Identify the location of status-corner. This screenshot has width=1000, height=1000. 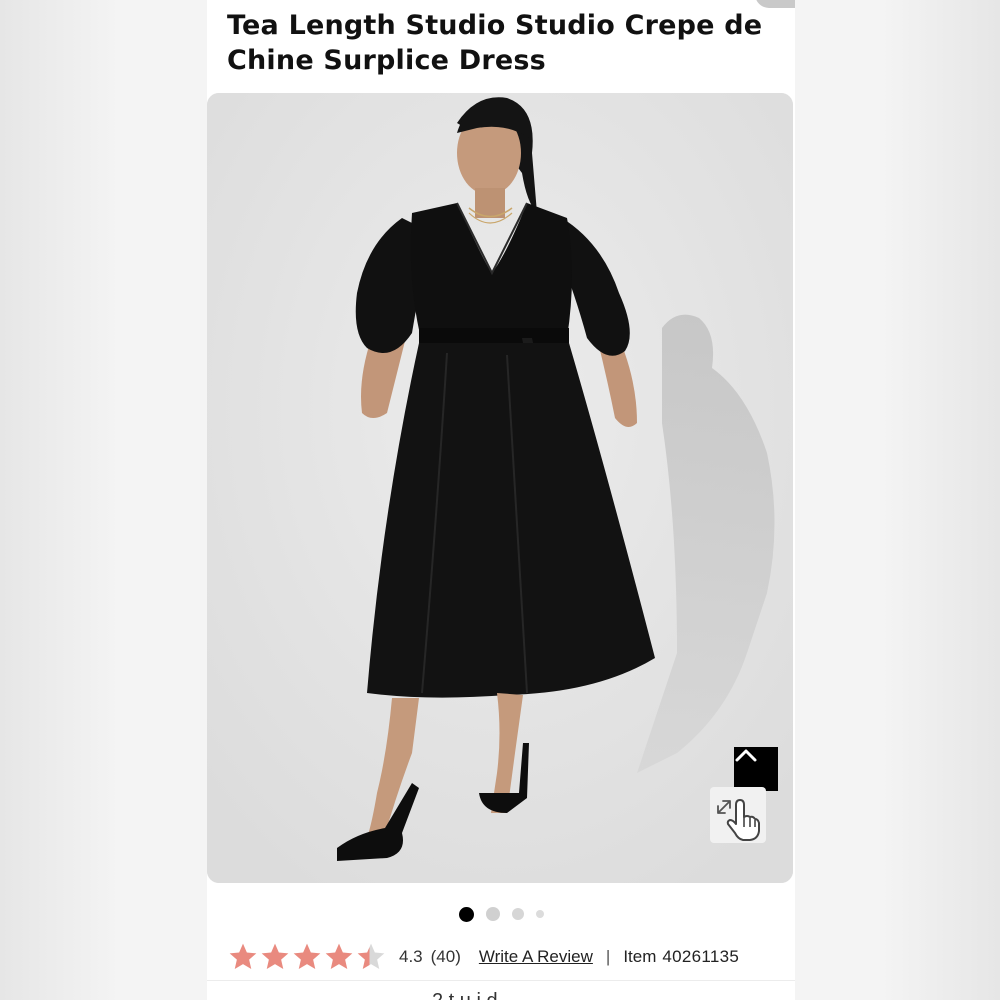
(775, 4).